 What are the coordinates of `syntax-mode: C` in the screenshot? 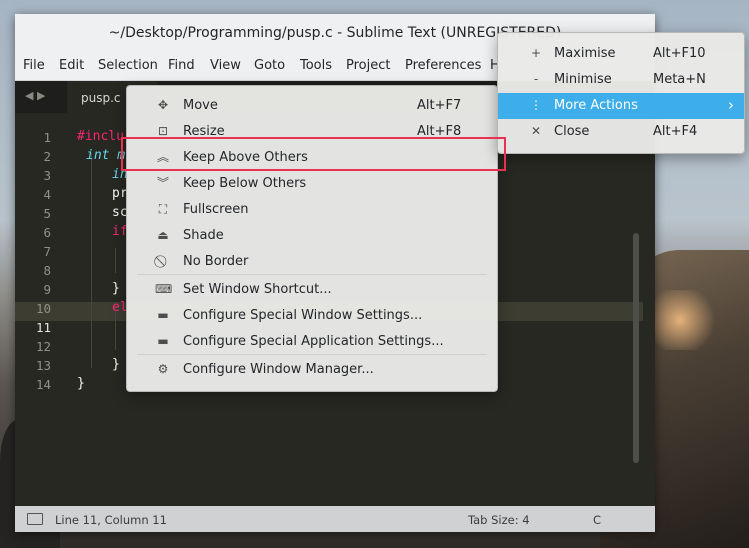 It's located at (597, 520).